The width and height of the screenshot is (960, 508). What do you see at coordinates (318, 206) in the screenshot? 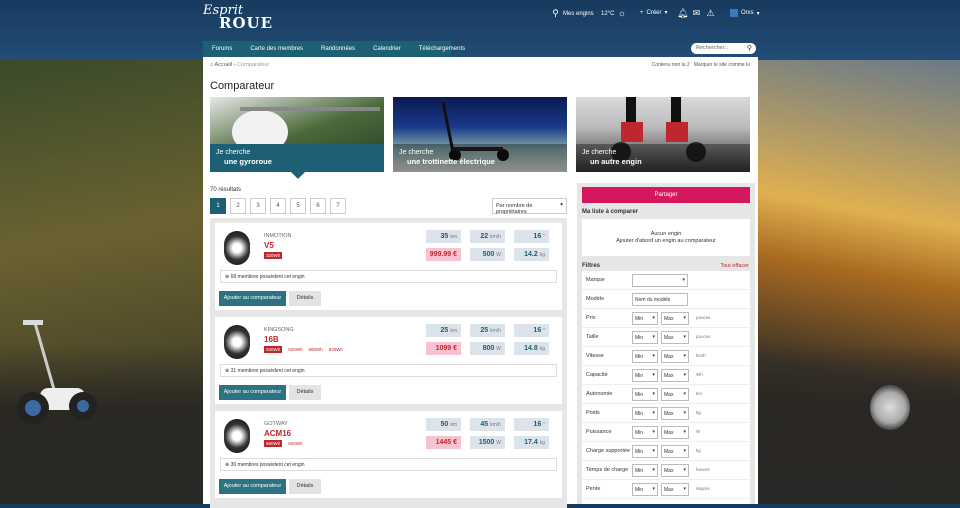
I see `page-button: 6` at bounding box center [318, 206].